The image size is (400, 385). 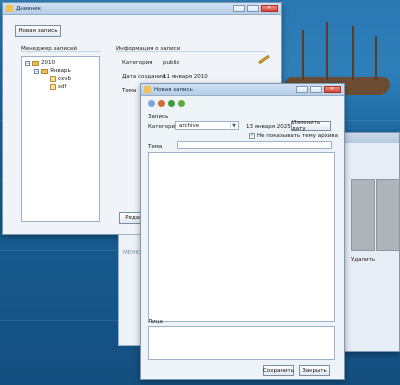 I want to click on delete-label: Удалить, so click(x=363, y=260).